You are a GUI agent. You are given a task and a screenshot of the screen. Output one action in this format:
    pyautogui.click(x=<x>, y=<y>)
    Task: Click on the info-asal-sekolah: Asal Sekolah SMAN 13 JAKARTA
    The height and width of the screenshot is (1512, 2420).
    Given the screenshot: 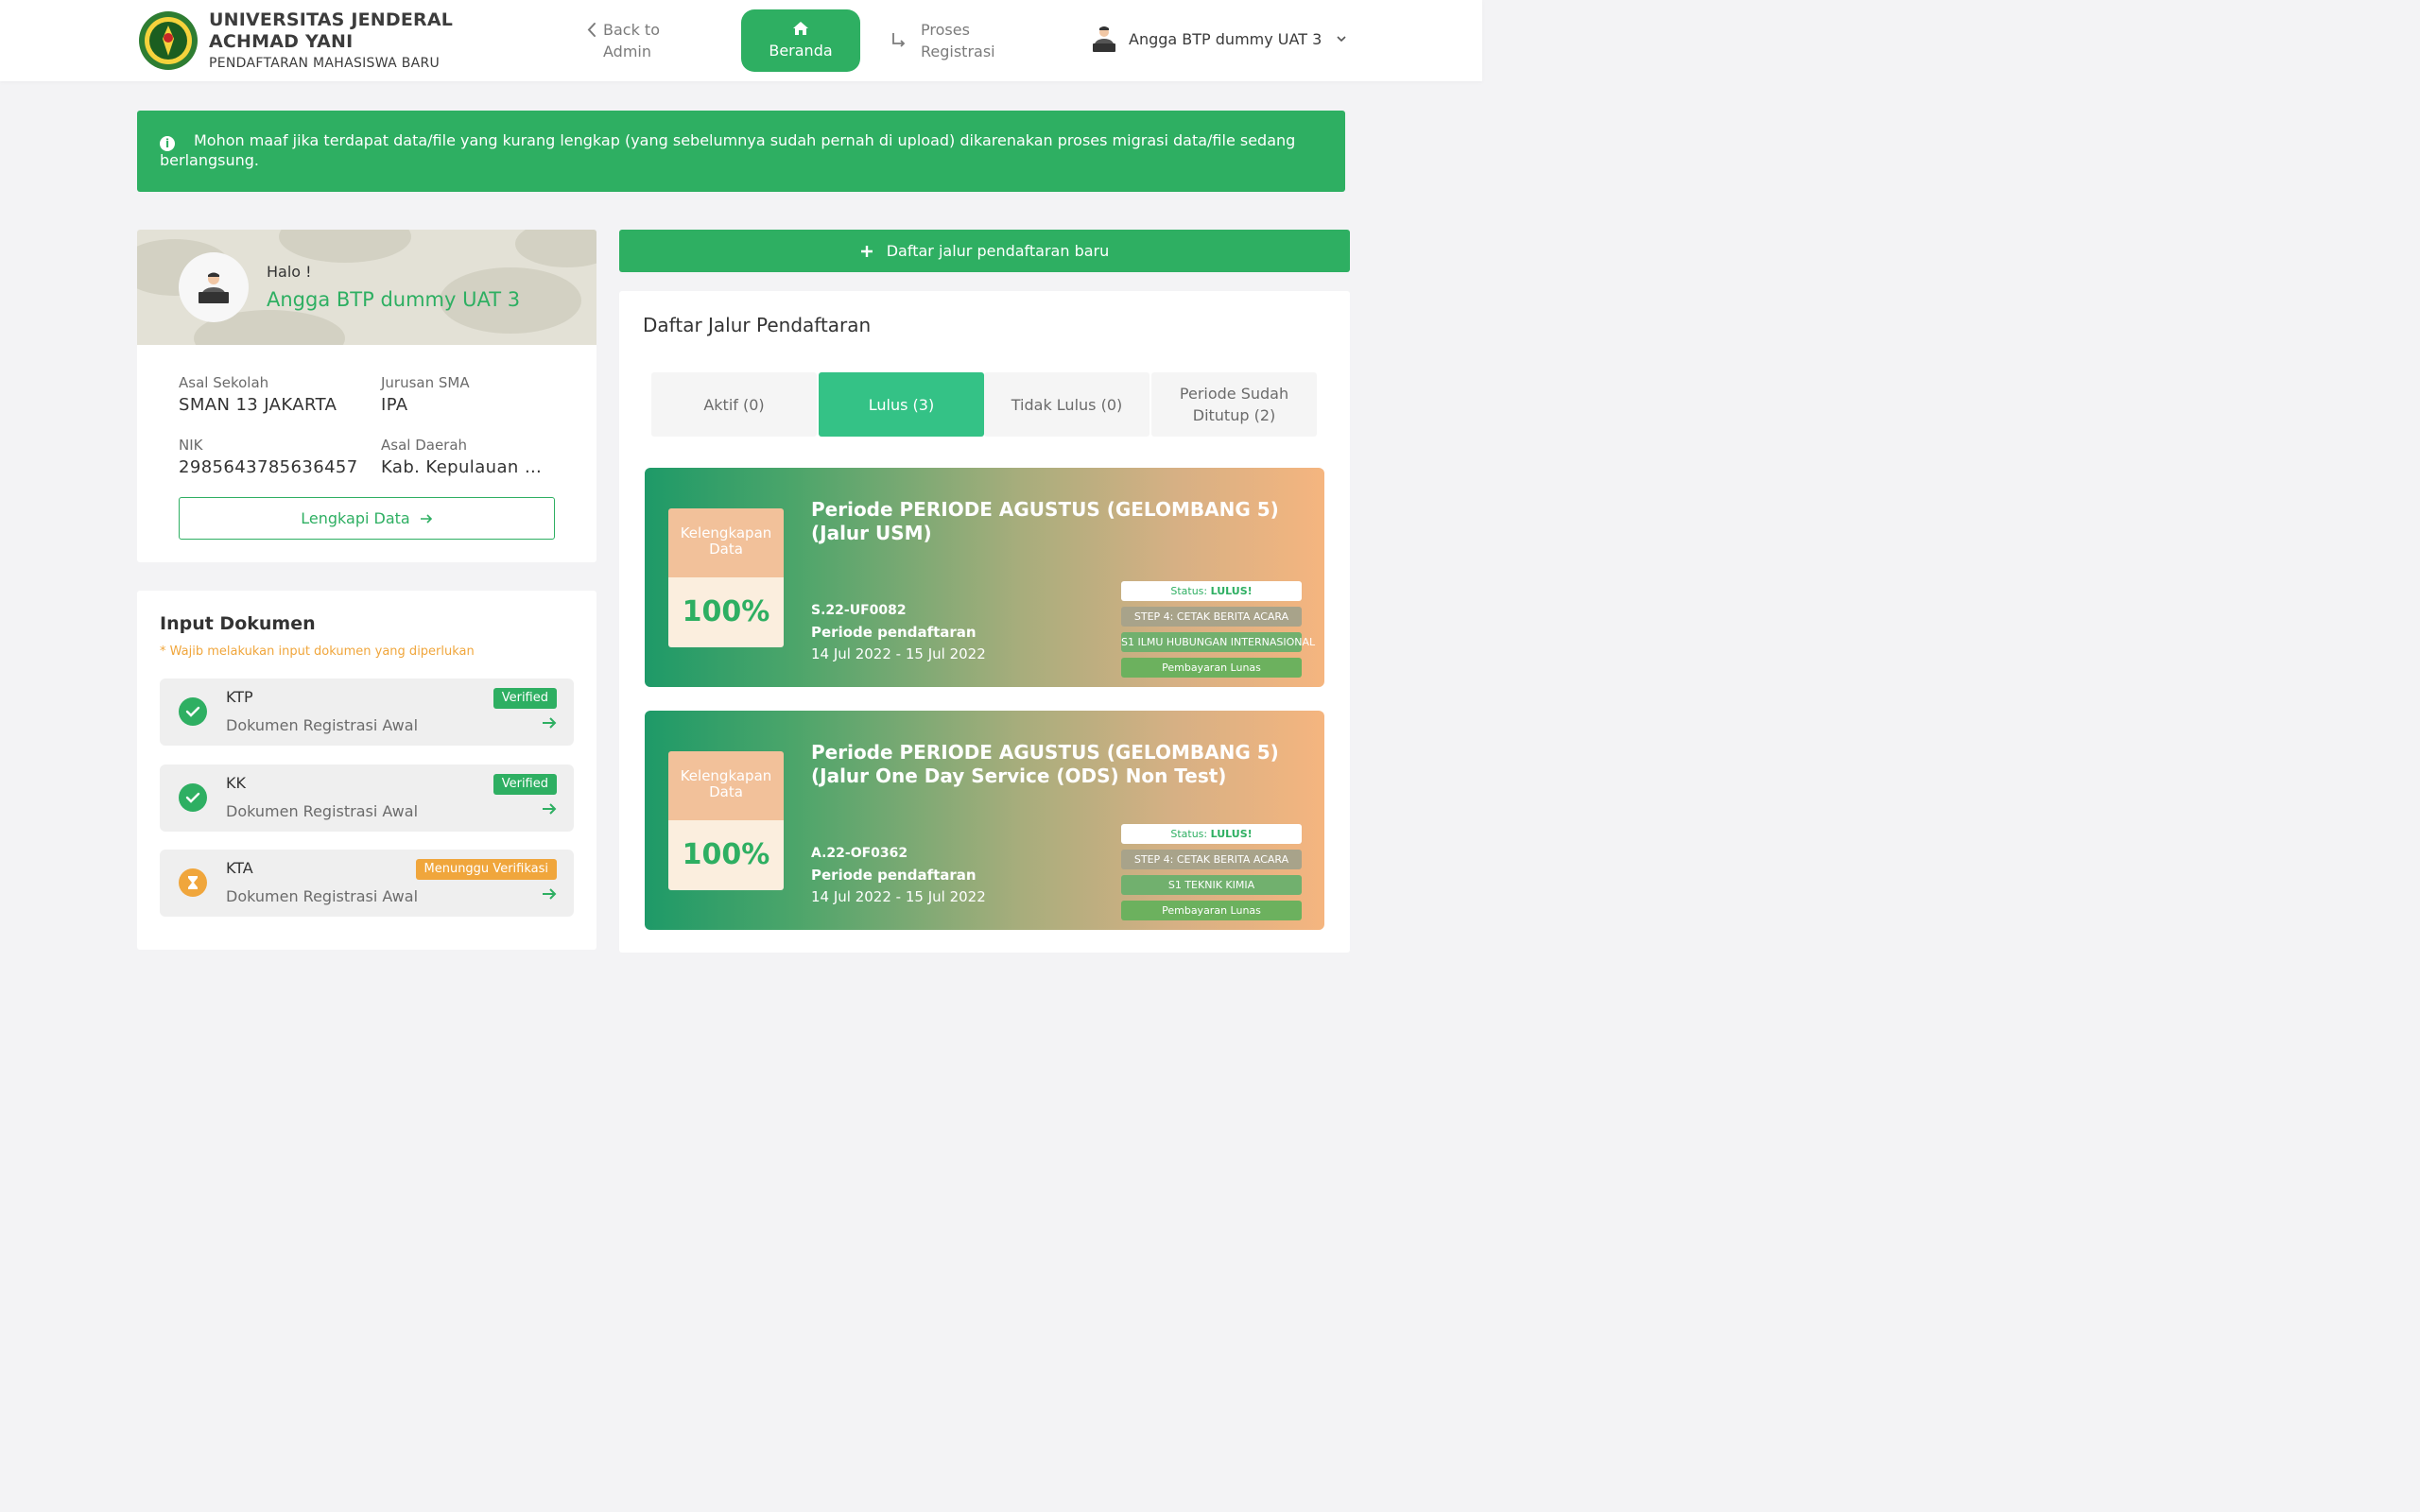 What is the action you would take?
    pyautogui.click(x=273, y=394)
    